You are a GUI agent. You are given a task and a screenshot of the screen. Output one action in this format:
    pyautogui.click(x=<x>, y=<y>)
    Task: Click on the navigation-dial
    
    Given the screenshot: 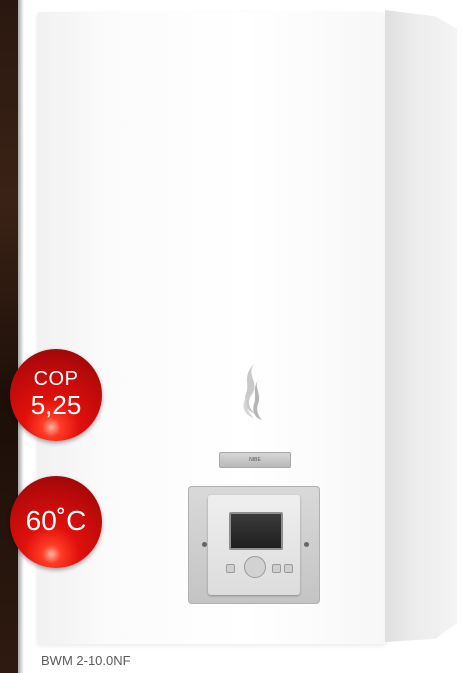 What is the action you would take?
    pyautogui.click(x=255, y=567)
    